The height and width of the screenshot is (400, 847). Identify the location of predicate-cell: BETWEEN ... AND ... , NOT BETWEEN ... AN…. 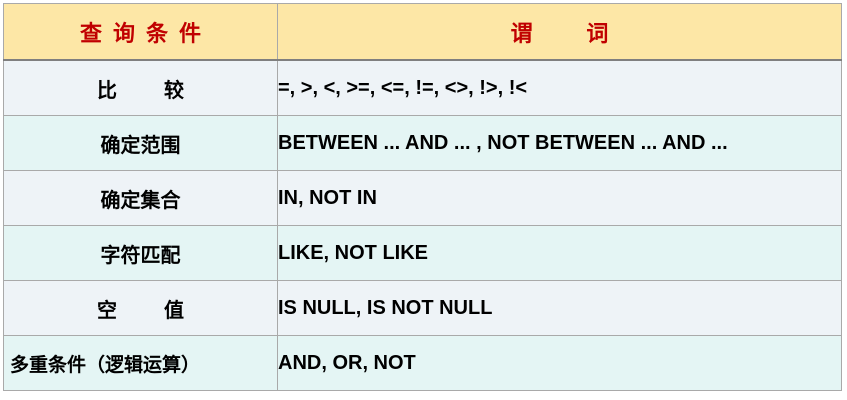
(559, 143).